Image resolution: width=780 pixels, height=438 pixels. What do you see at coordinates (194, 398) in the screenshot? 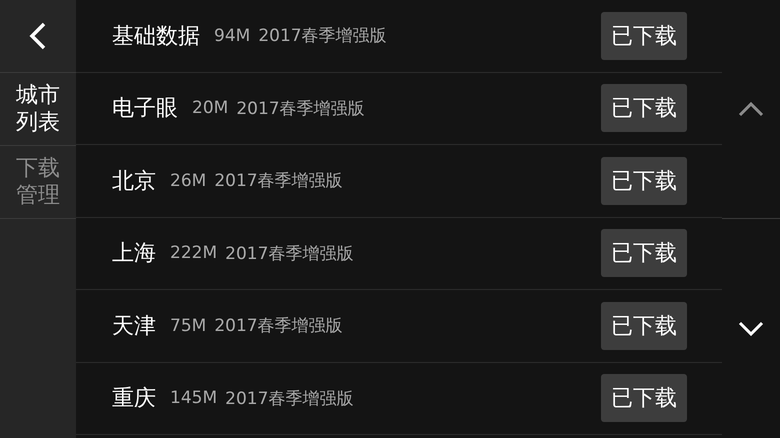
I see `file-size: 145M` at bounding box center [194, 398].